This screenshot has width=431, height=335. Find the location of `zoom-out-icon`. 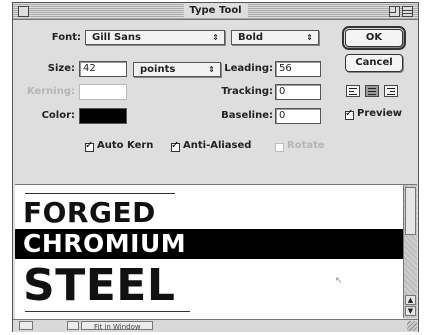

zoom-out-icon is located at coordinates (26, 325).